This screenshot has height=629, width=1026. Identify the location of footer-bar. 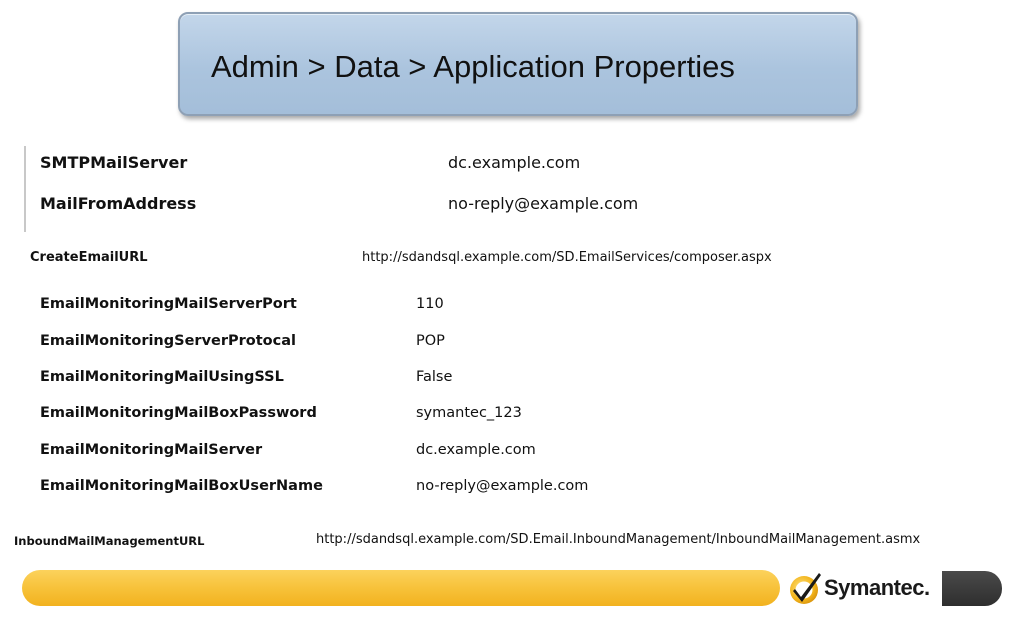
(401, 588).